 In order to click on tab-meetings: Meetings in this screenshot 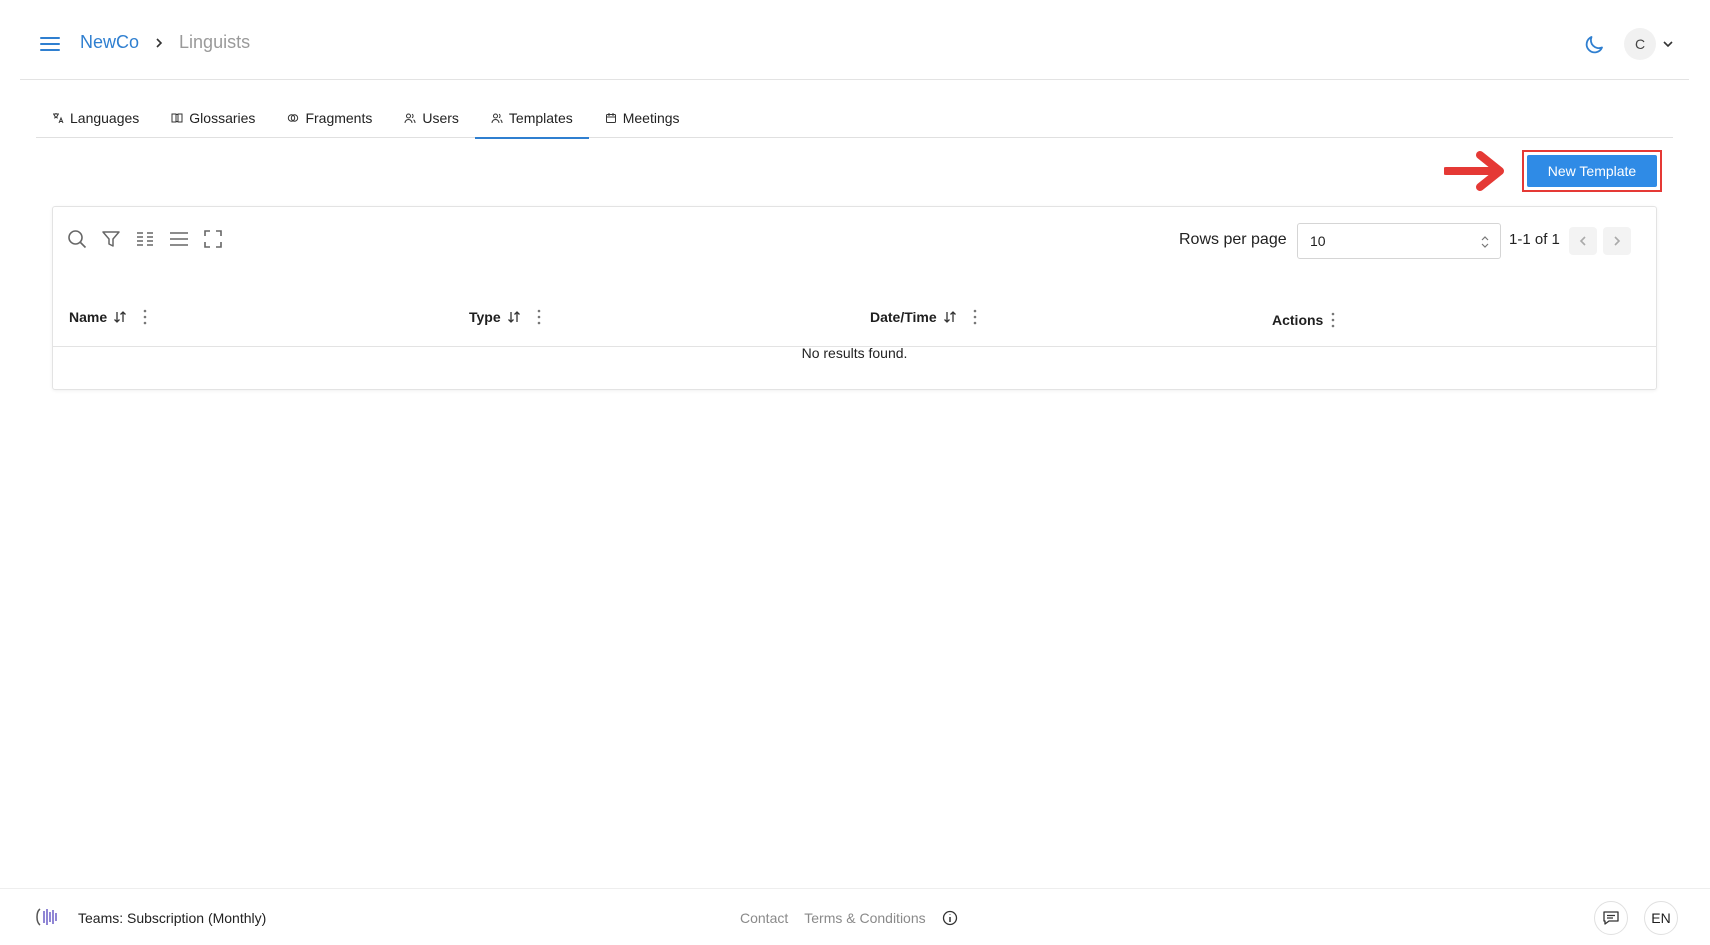, I will do `click(642, 118)`.